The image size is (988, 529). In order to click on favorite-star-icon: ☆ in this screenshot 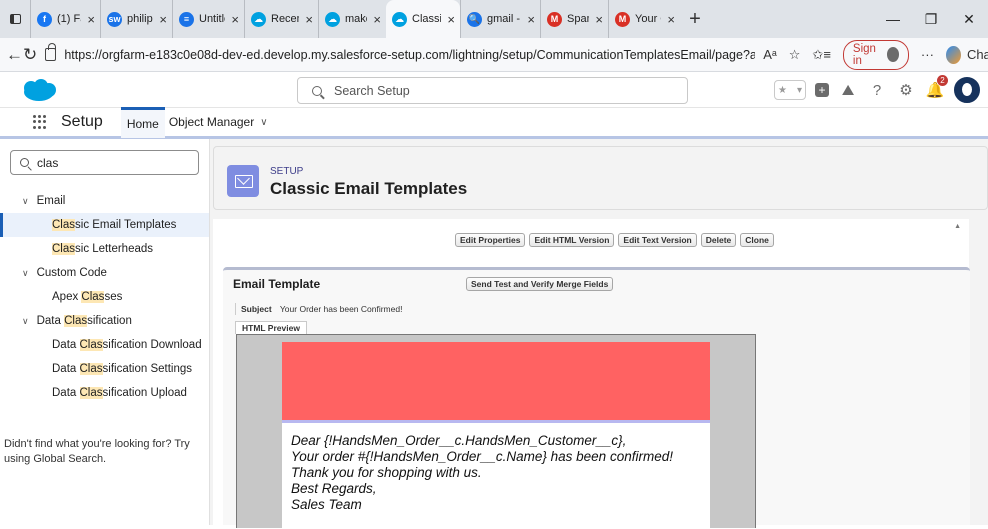, I will do `click(795, 55)`.